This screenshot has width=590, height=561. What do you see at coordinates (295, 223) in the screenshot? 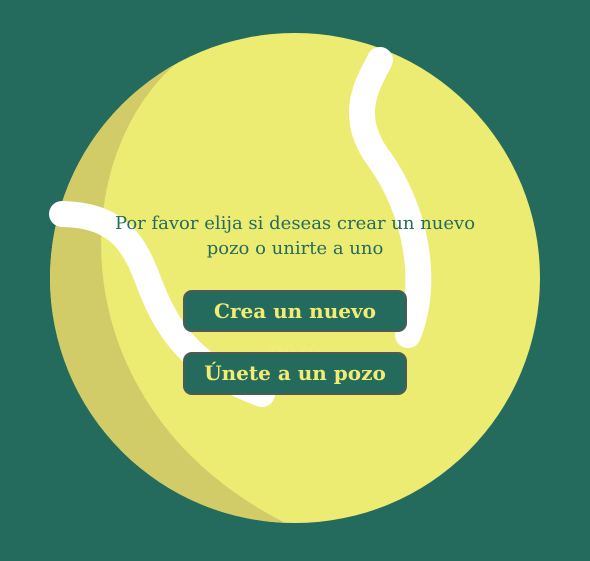
I see `prompt-line-1: Por favor elija si deseas crear un nuevo` at bounding box center [295, 223].